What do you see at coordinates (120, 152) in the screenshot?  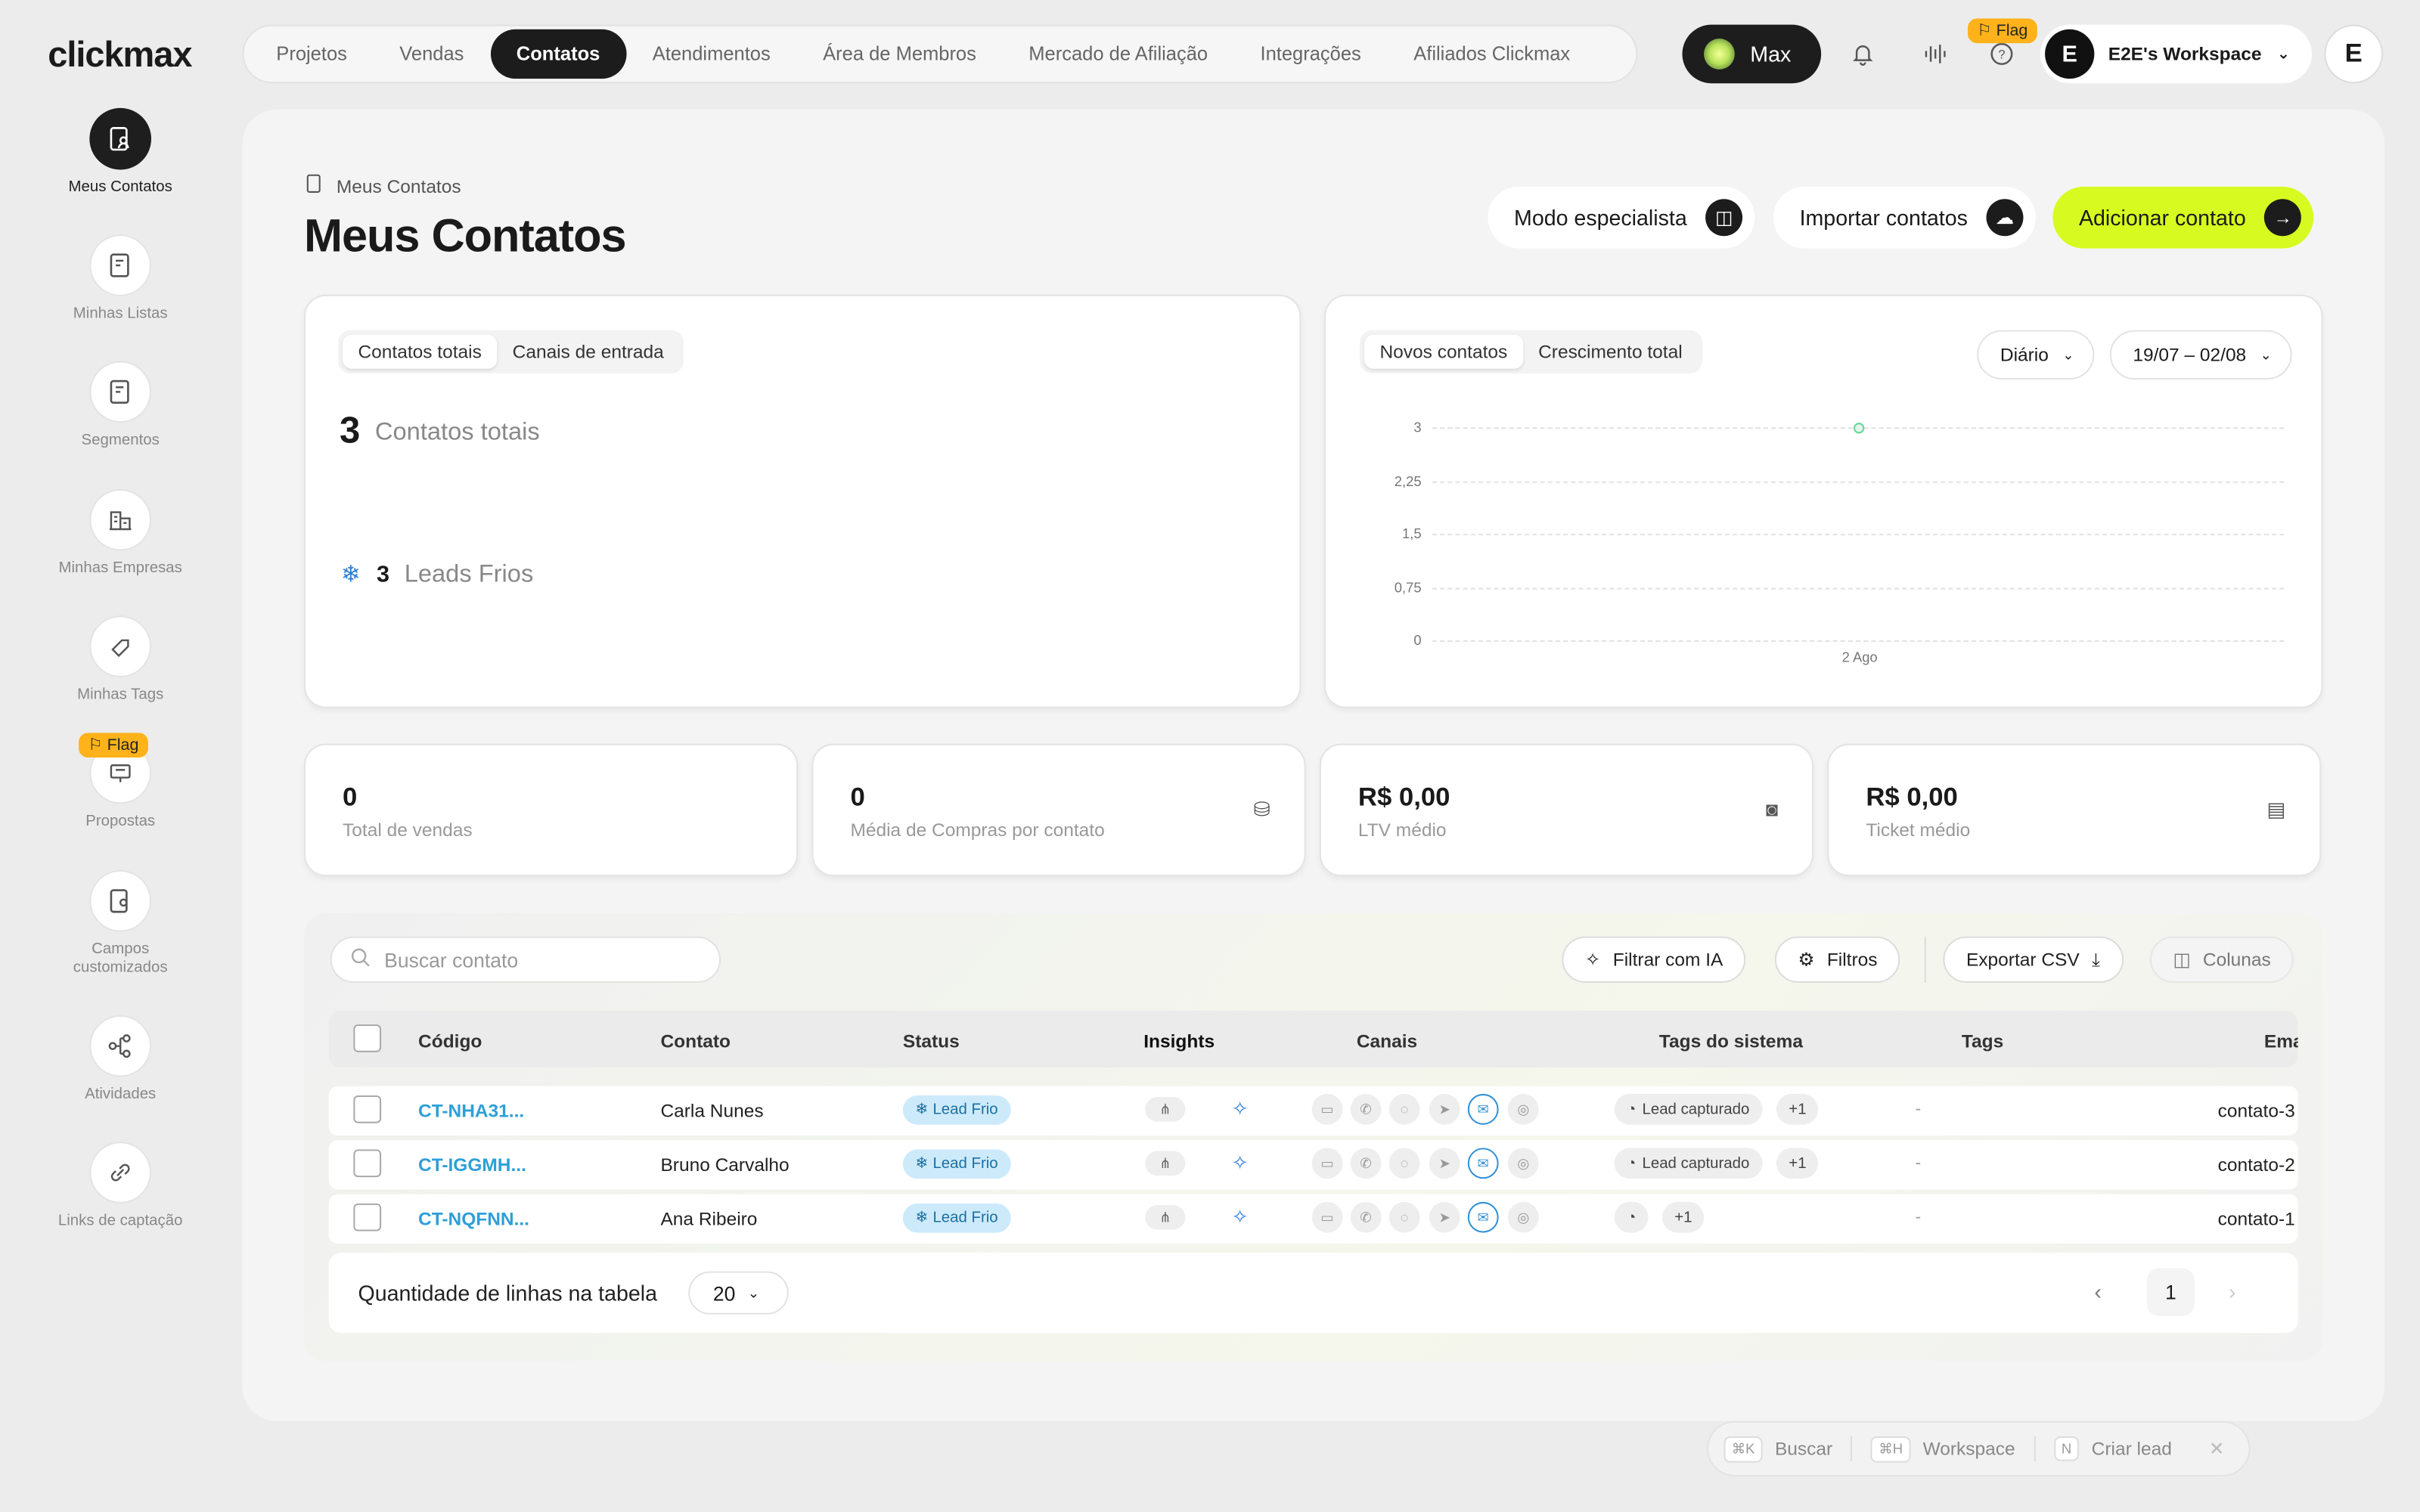 I see `sidebar-item-meus-contatos: Meus Contatos` at bounding box center [120, 152].